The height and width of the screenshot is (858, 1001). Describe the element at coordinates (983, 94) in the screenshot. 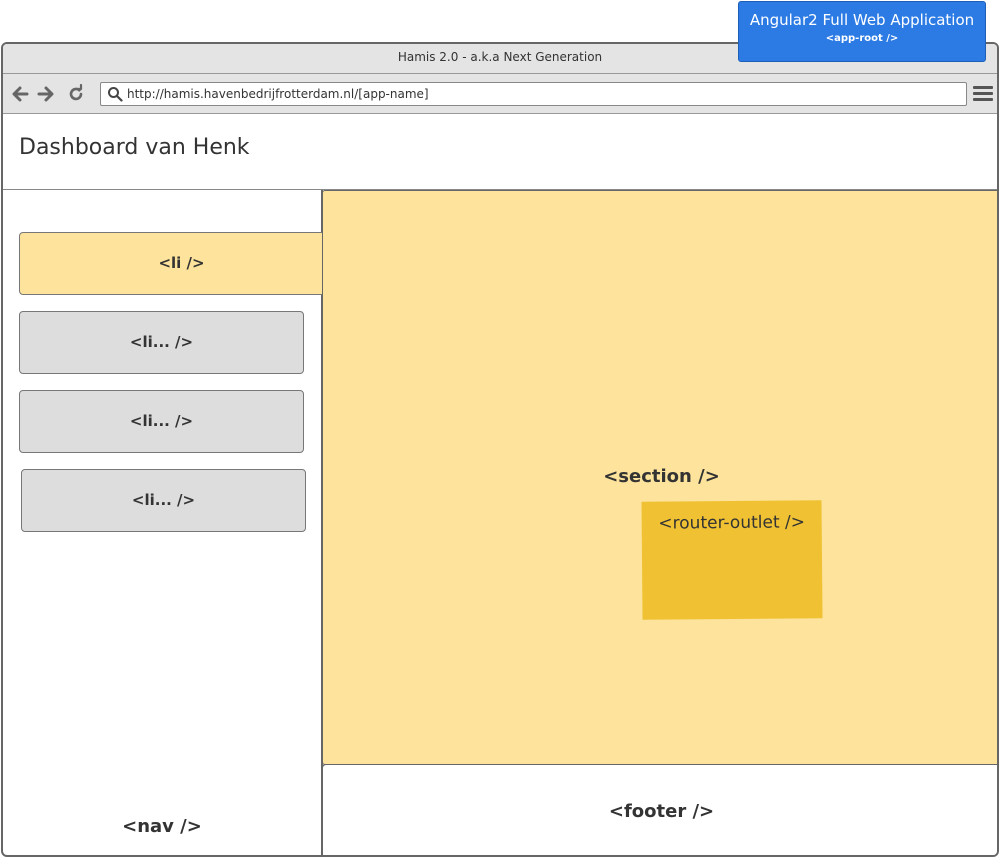

I see `hamburger-menu-icon` at that location.